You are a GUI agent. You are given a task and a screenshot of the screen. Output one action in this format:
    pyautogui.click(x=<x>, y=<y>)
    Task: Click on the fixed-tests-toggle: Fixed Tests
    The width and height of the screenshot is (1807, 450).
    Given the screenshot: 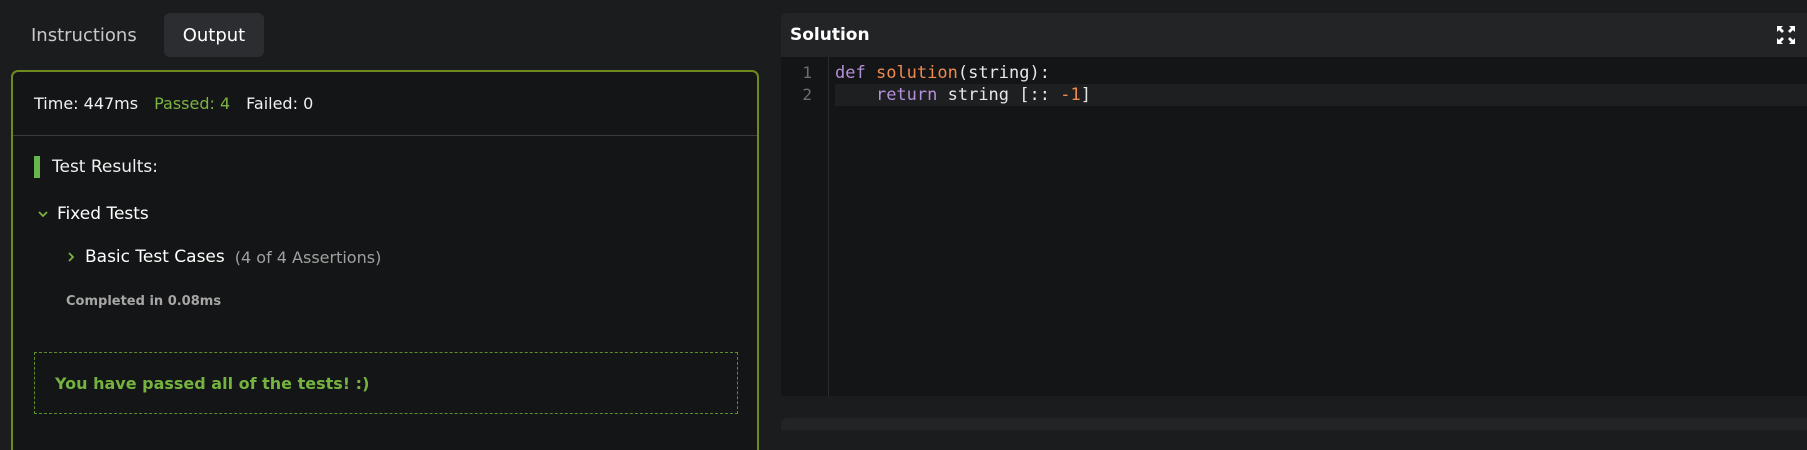 What is the action you would take?
    pyautogui.click(x=93, y=214)
    